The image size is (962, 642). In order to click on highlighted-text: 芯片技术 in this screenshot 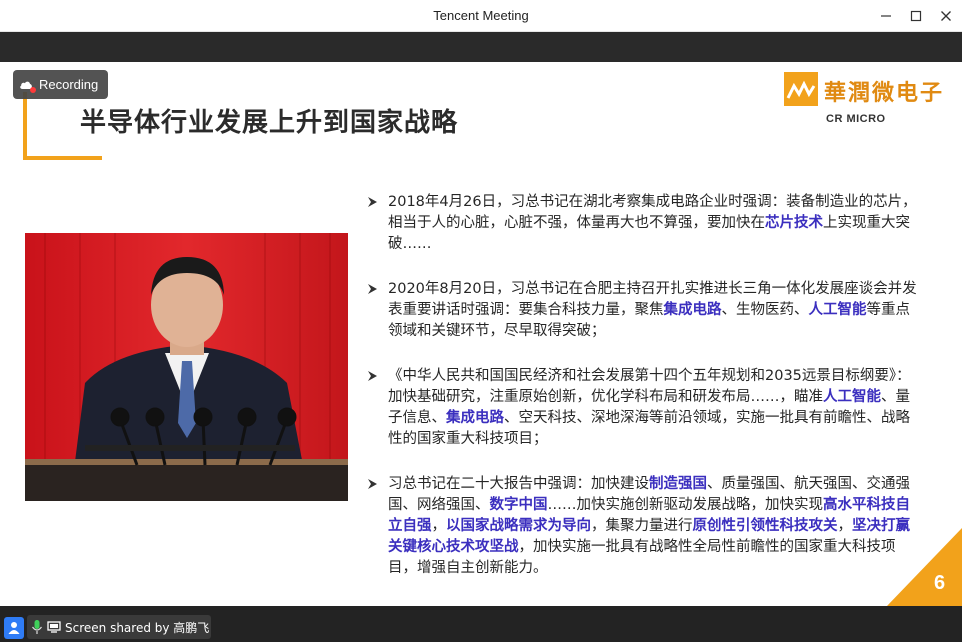, I will do `click(794, 223)`.